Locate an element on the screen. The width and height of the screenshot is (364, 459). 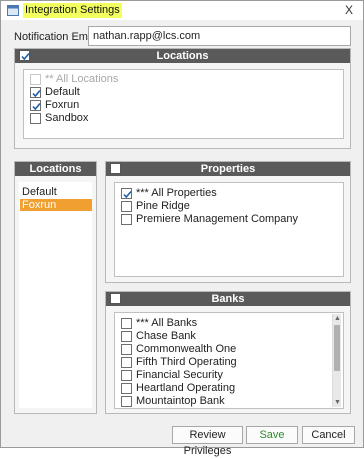
location-selector-header: Locations is located at coordinates (55, 169).